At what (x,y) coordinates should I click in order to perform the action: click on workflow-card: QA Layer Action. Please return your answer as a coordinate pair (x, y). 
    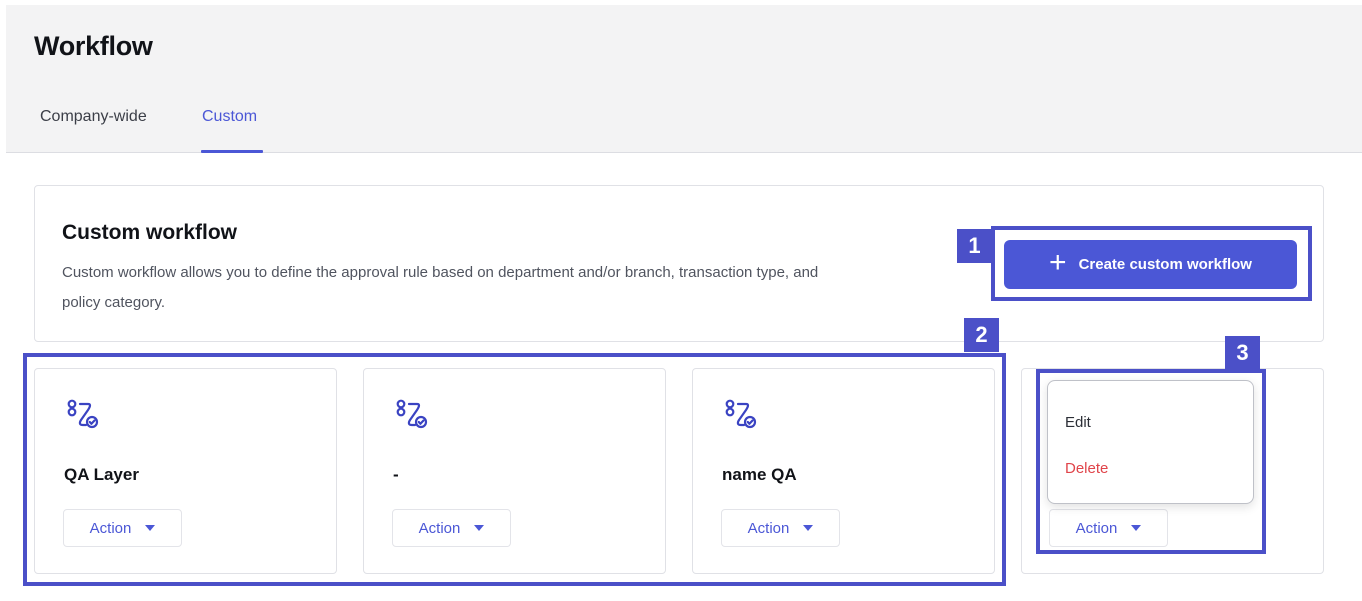
    Looking at the image, I should click on (185, 471).